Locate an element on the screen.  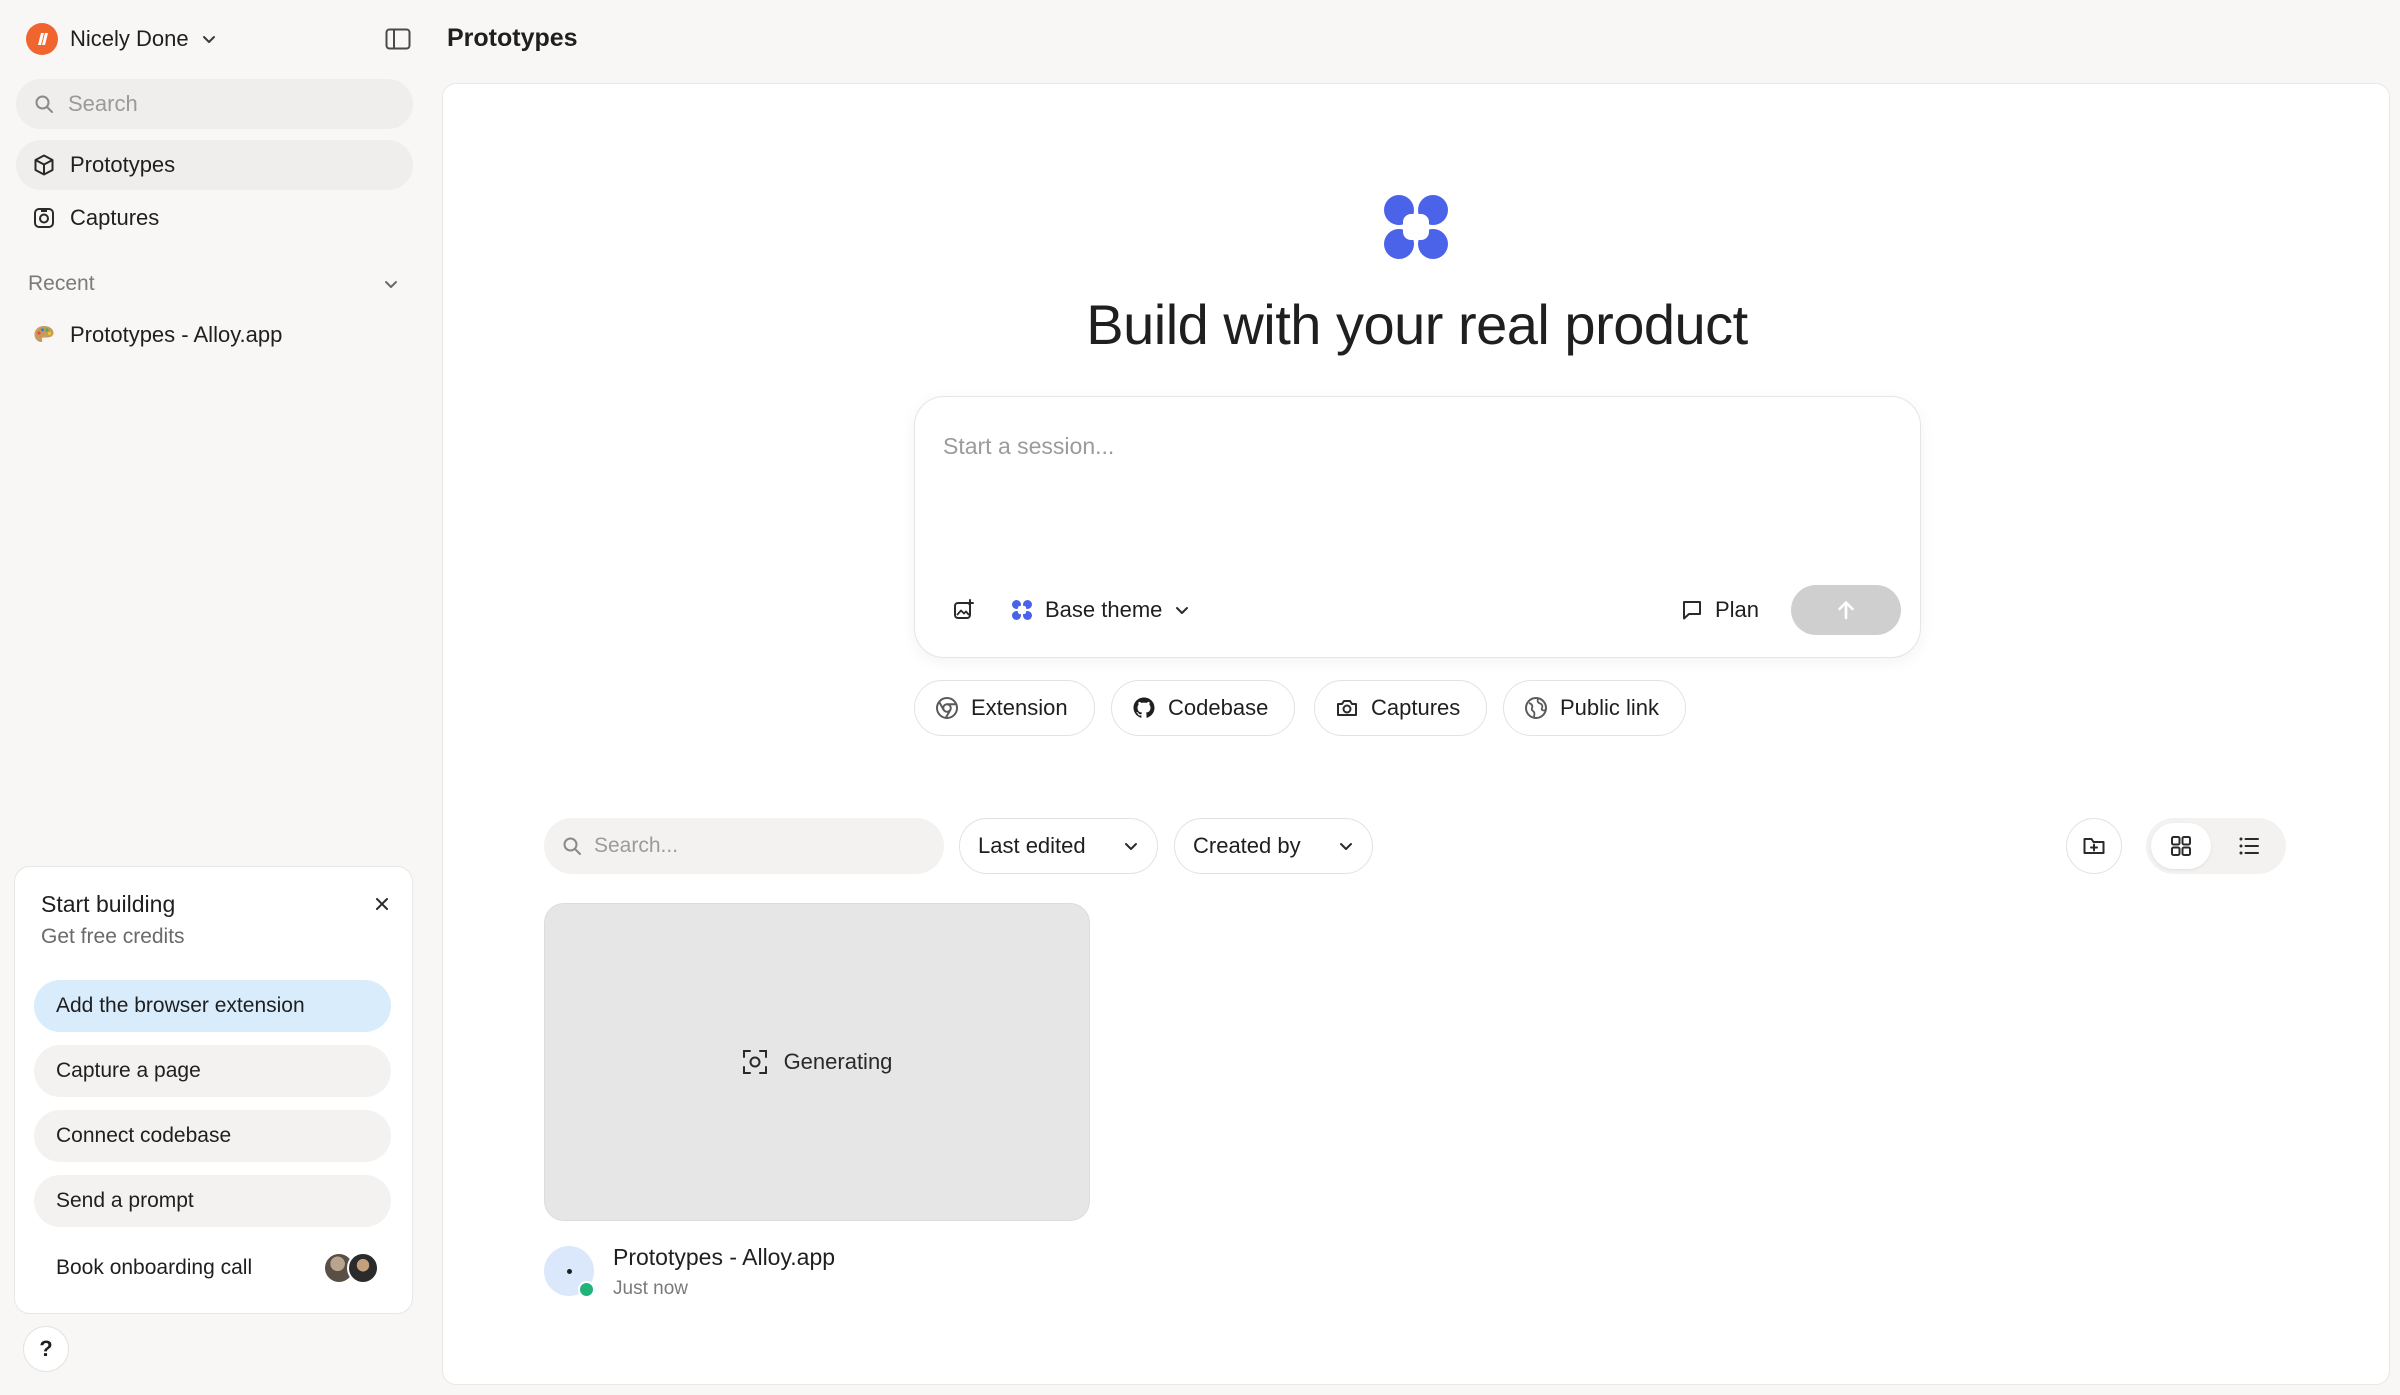
source-chip-codebase: Codebase is located at coordinates (1203, 708).